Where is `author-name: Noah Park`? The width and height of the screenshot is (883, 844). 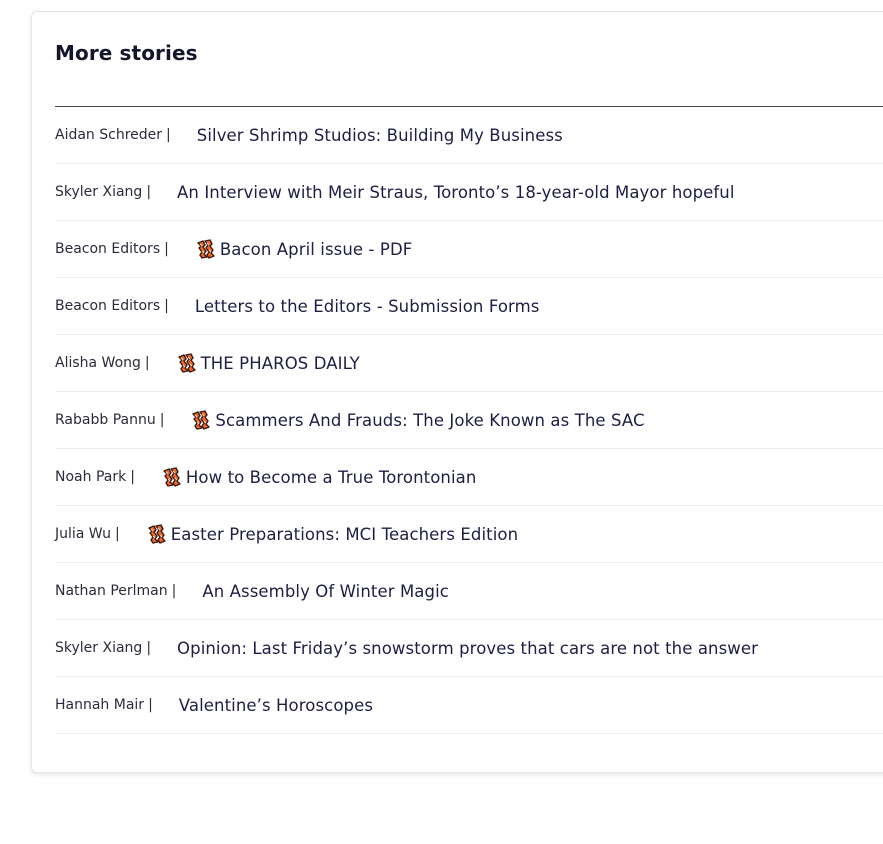
author-name: Noah Park is located at coordinates (91, 477).